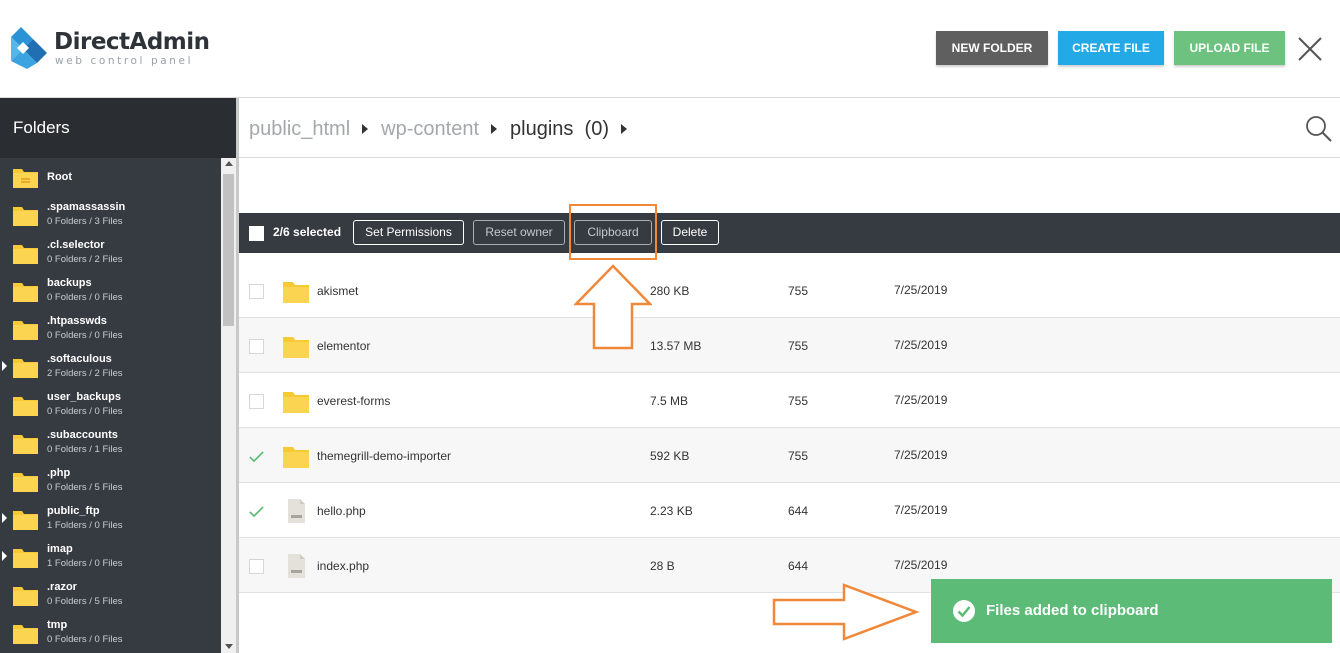 The width and height of the screenshot is (1340, 653). Describe the element at coordinates (229, 646) in the screenshot. I see `scroll-down-icon` at that location.